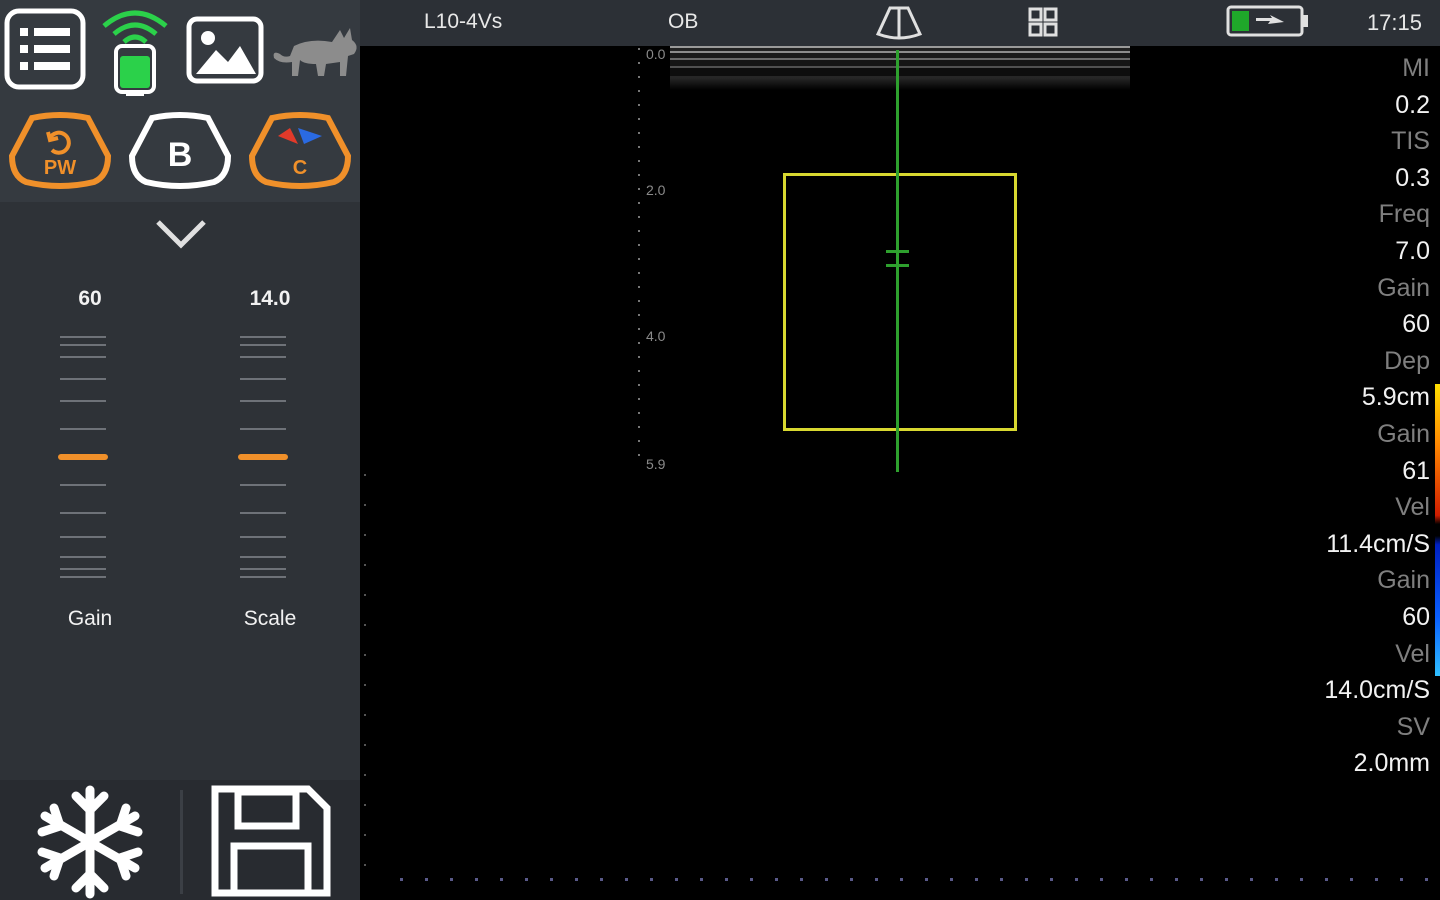 The width and height of the screenshot is (1440, 900). Describe the element at coordinates (60, 152) in the screenshot. I see `mode-pw-button: PW` at that location.